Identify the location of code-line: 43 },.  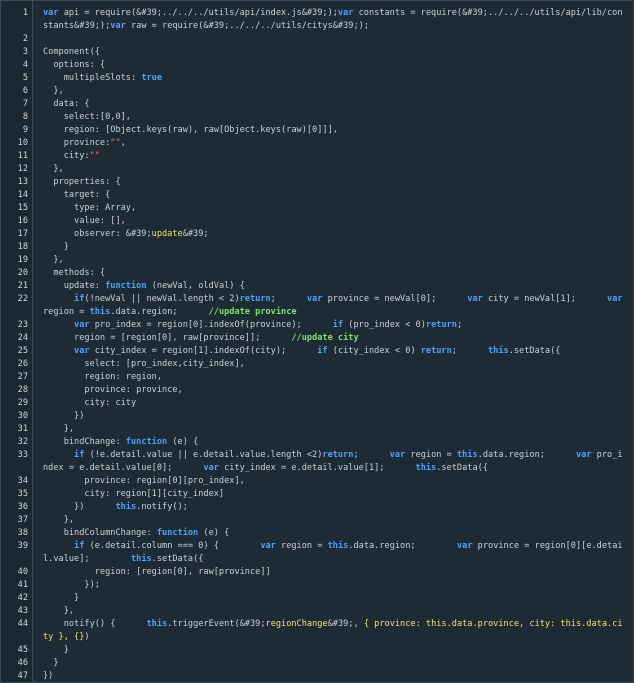
(325, 611).